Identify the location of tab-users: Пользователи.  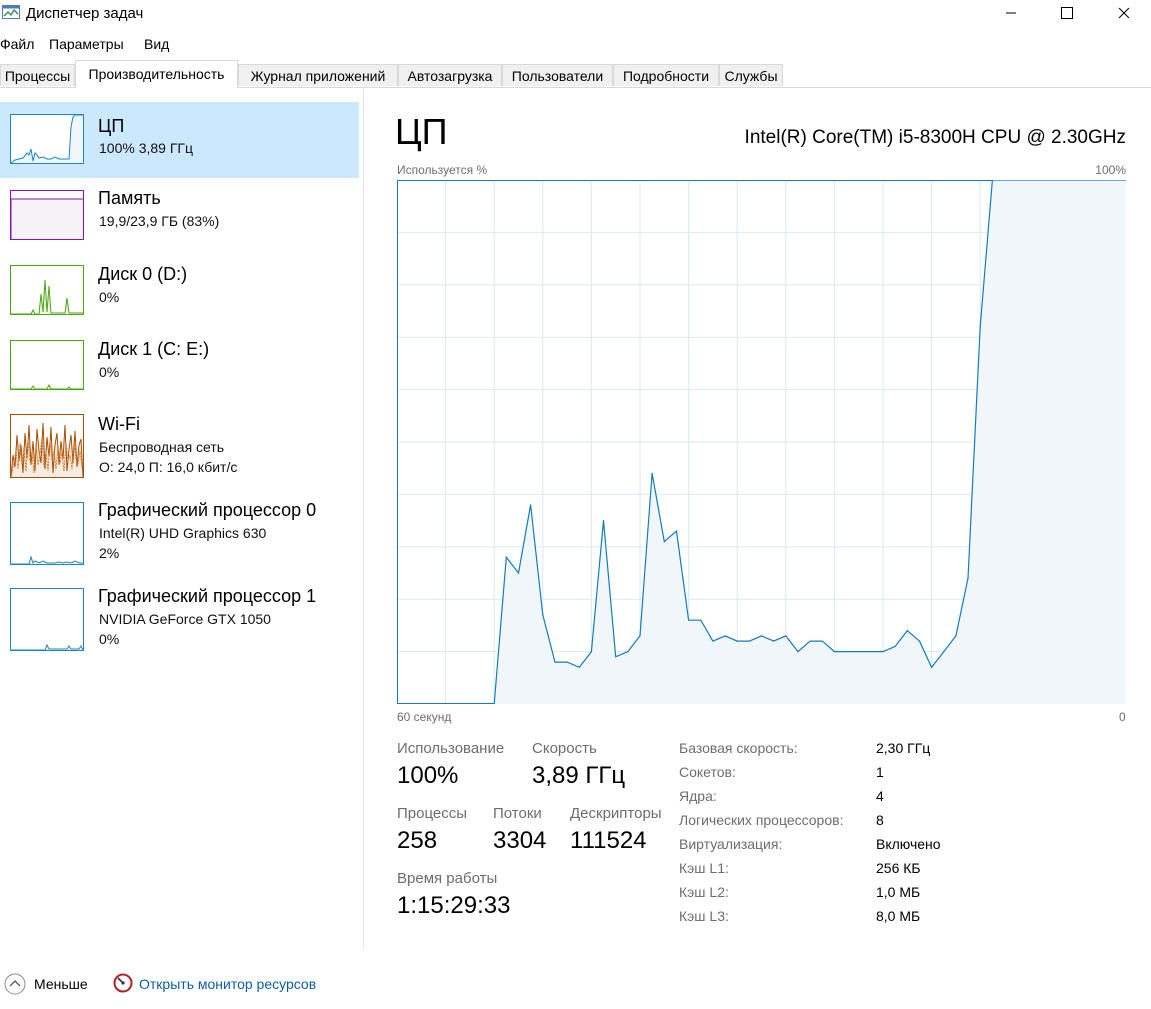
(557, 75).